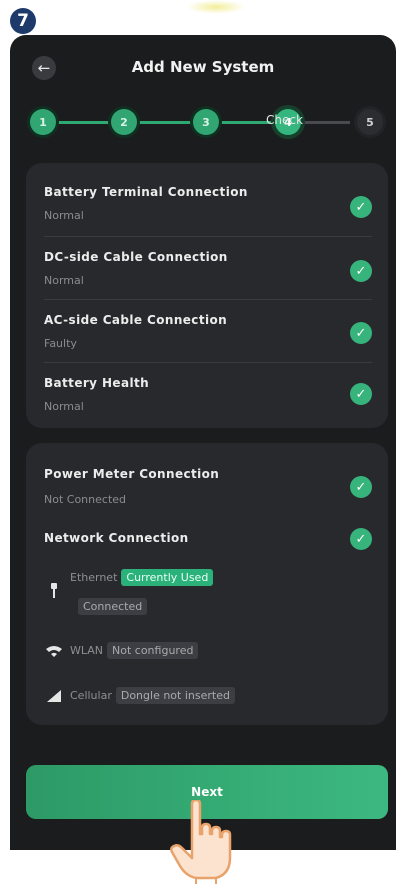  I want to click on check-title: Battery Terminal Connection, so click(146, 192).